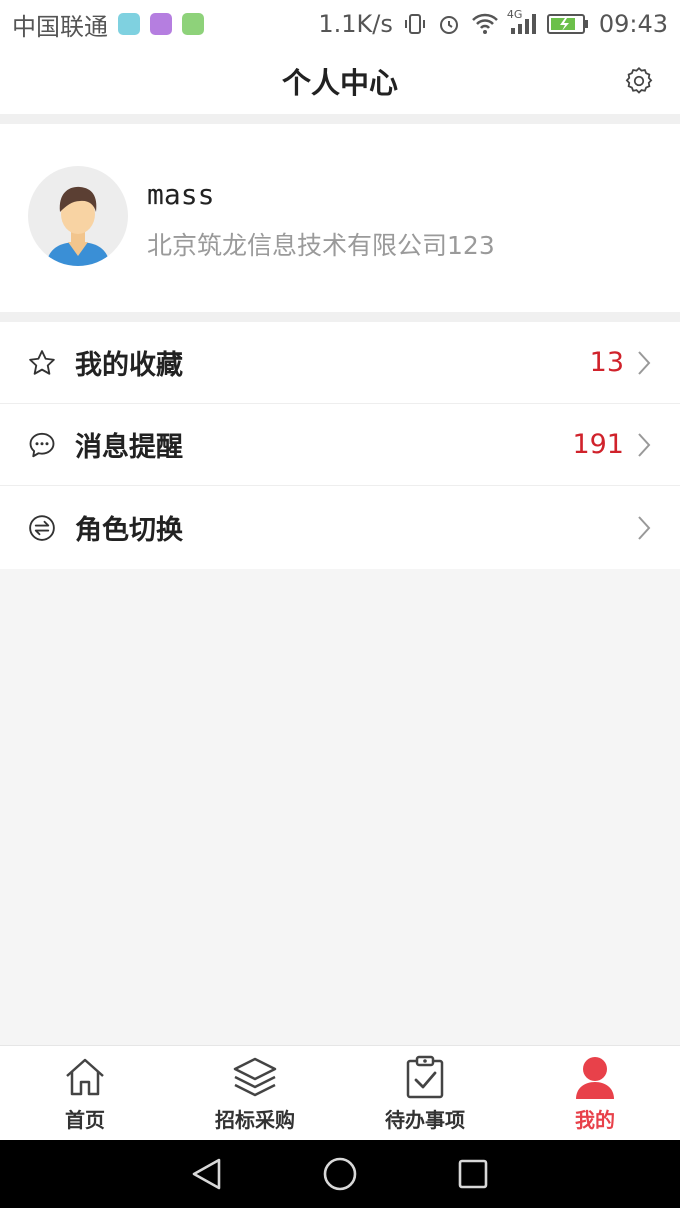  What do you see at coordinates (181, 194) in the screenshot?
I see `username: mass` at bounding box center [181, 194].